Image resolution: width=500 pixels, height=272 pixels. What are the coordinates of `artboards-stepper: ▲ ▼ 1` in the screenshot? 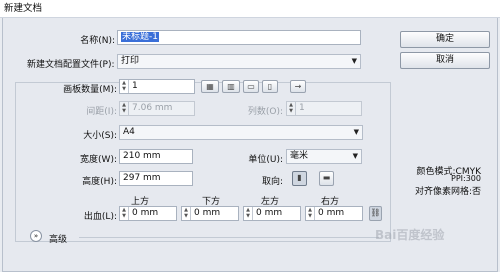 It's located at (157, 86).